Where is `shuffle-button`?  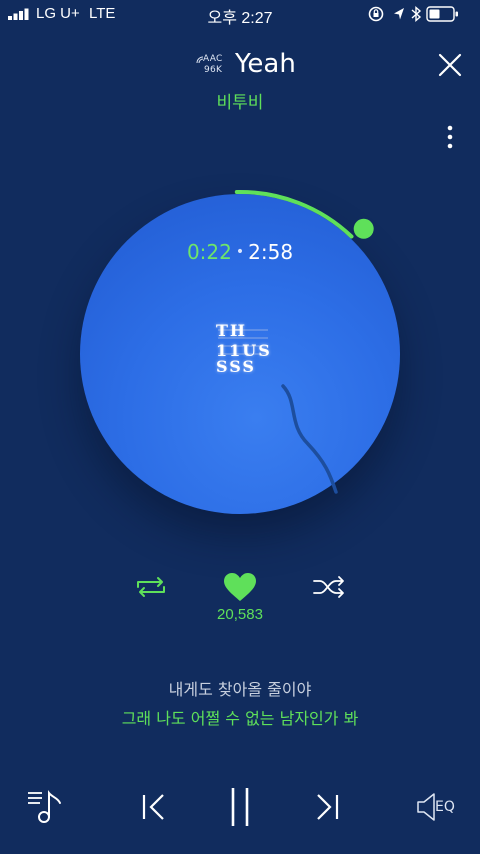
shuffle-button is located at coordinates (329, 587).